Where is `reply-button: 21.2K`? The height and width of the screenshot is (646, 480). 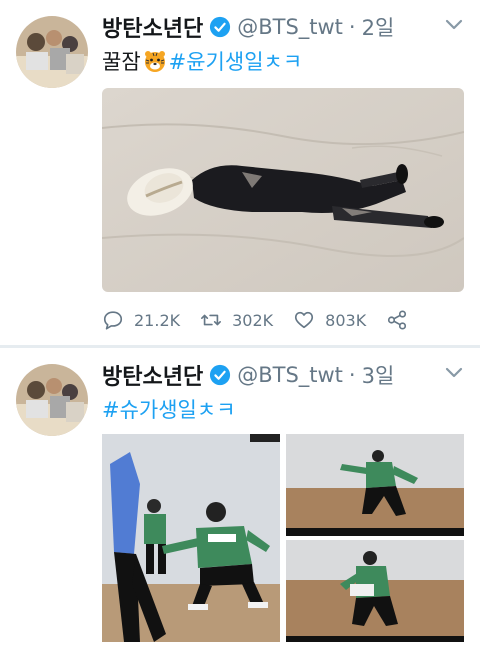
reply-button: 21.2K is located at coordinates (141, 320).